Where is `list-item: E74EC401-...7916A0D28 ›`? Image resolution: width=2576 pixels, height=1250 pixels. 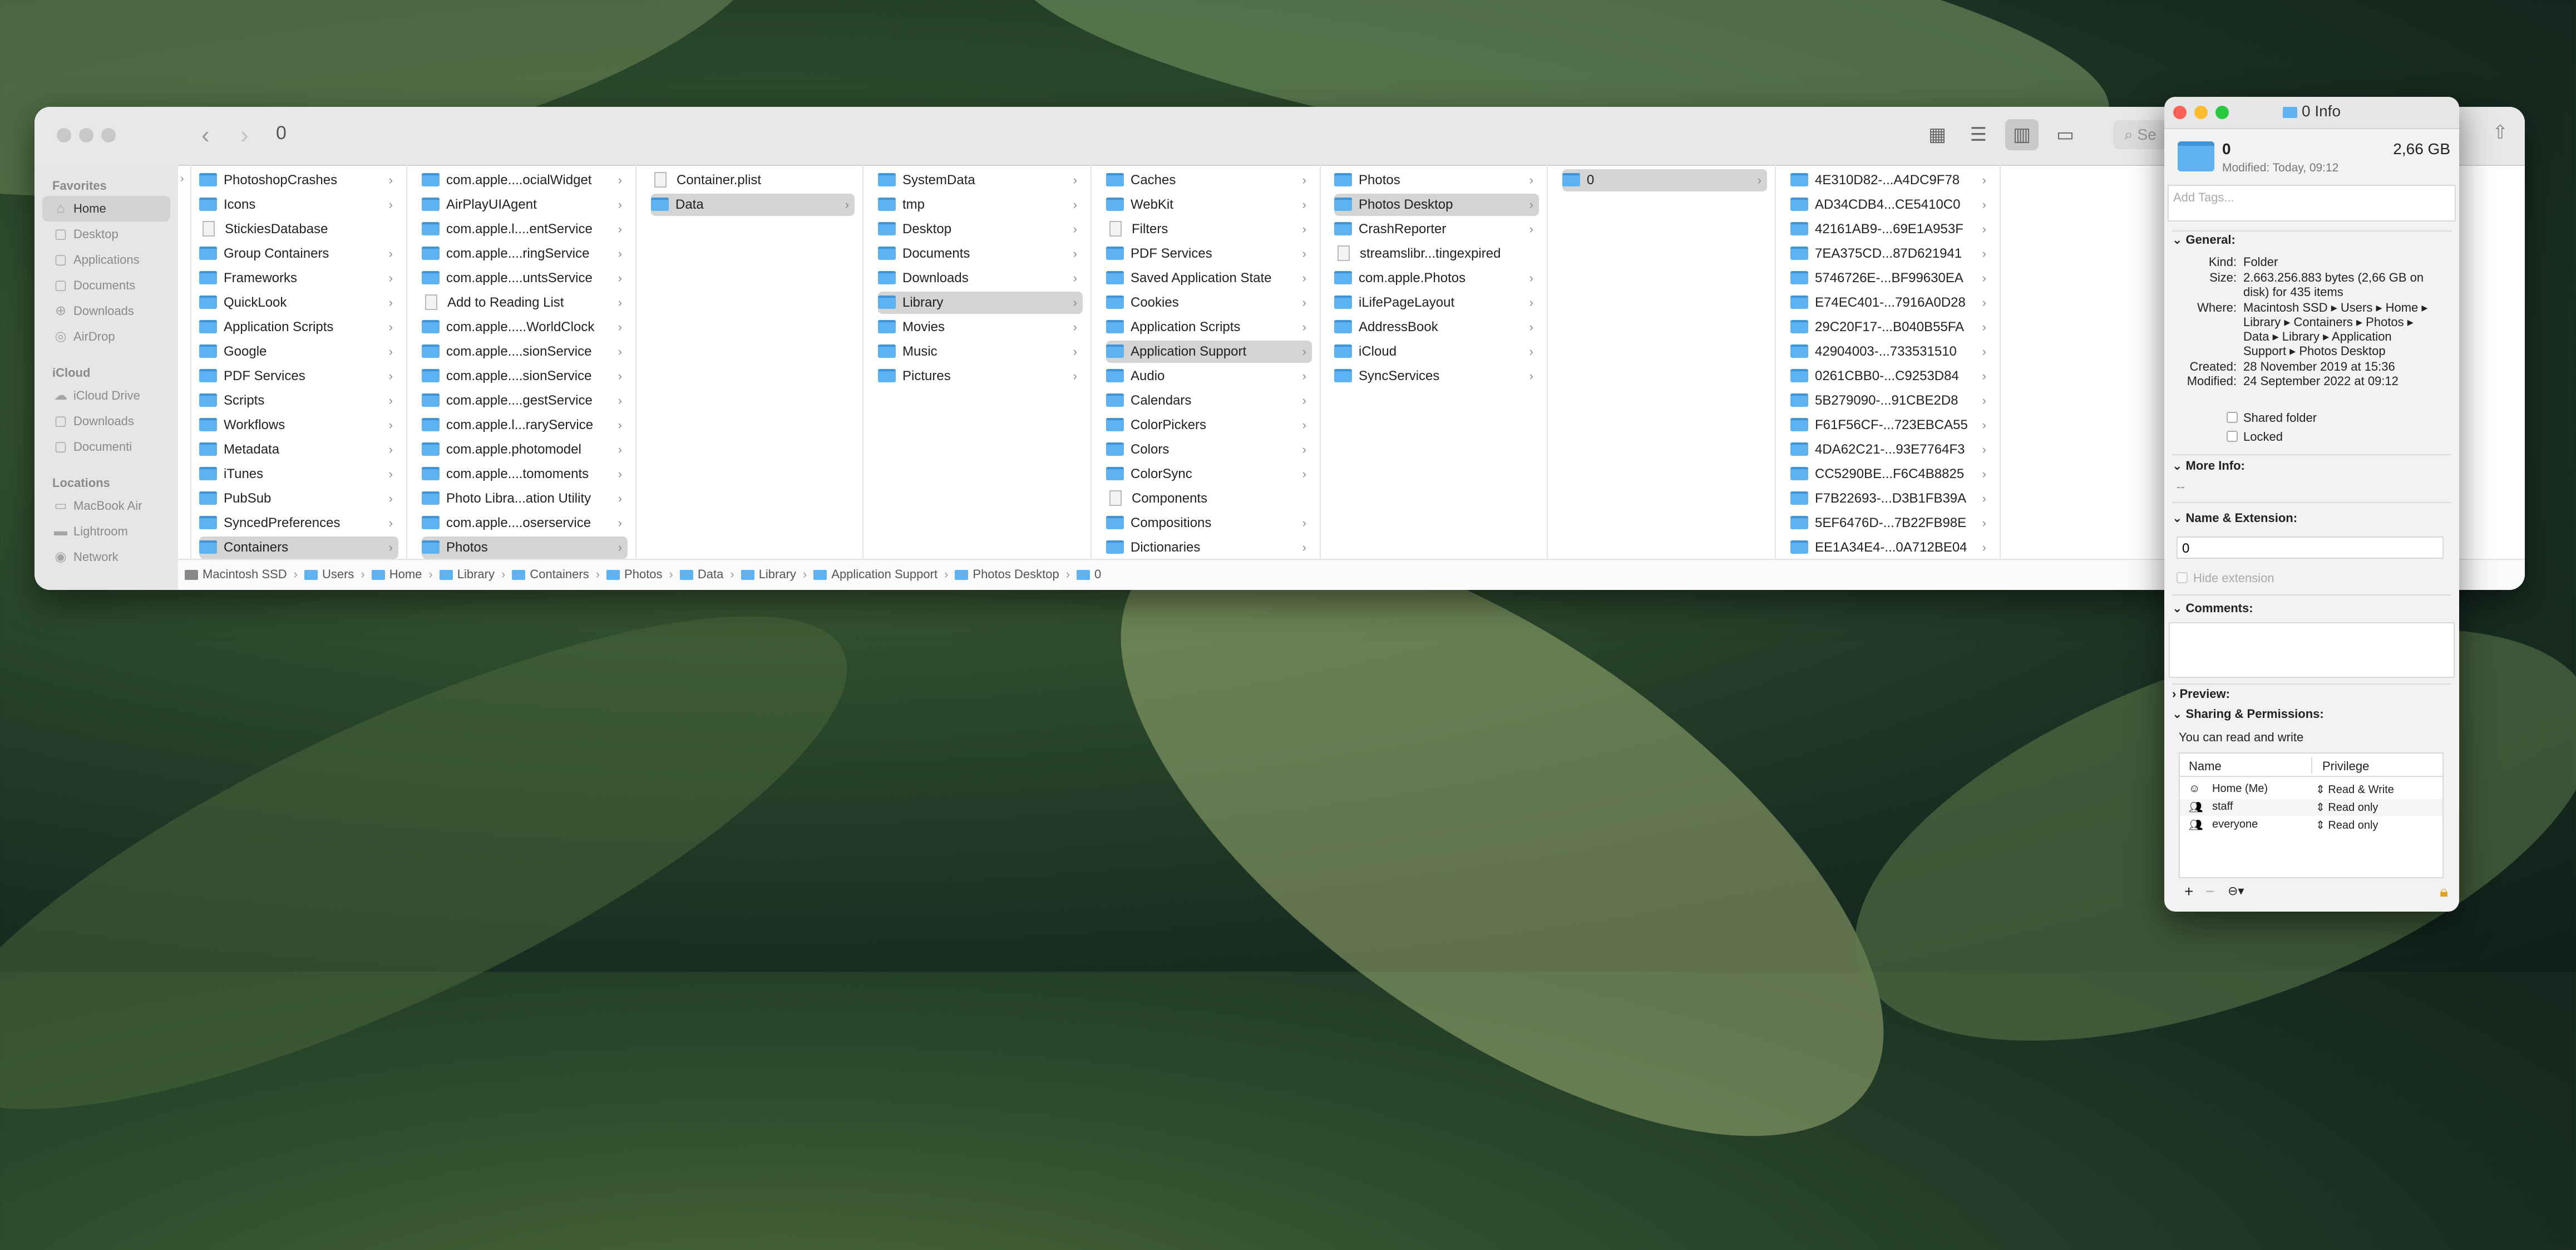 list-item: E74EC401-...7916A0D28 › is located at coordinates (1891, 303).